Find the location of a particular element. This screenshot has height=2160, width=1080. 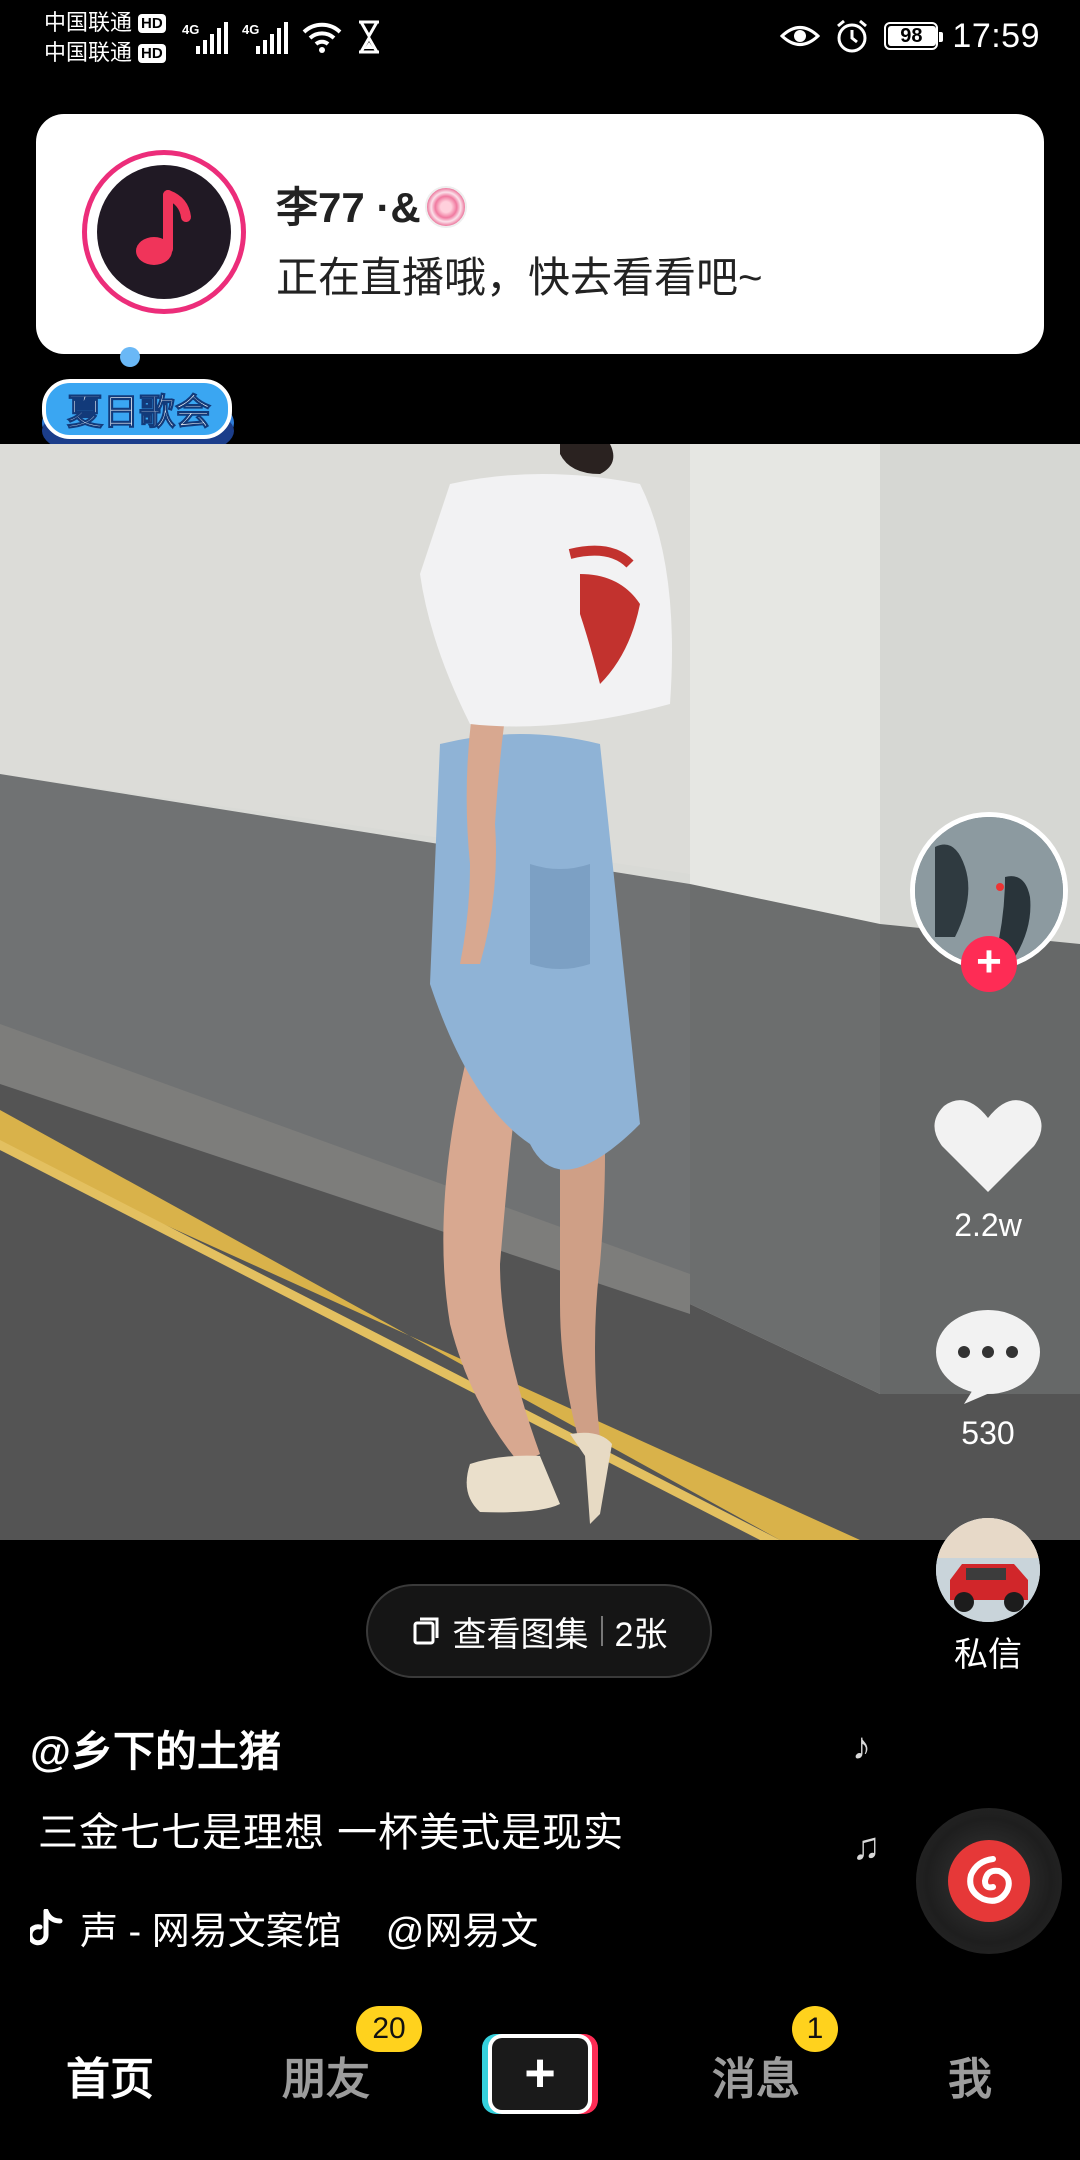

music-author: @网易文 is located at coordinates (462, 1932).